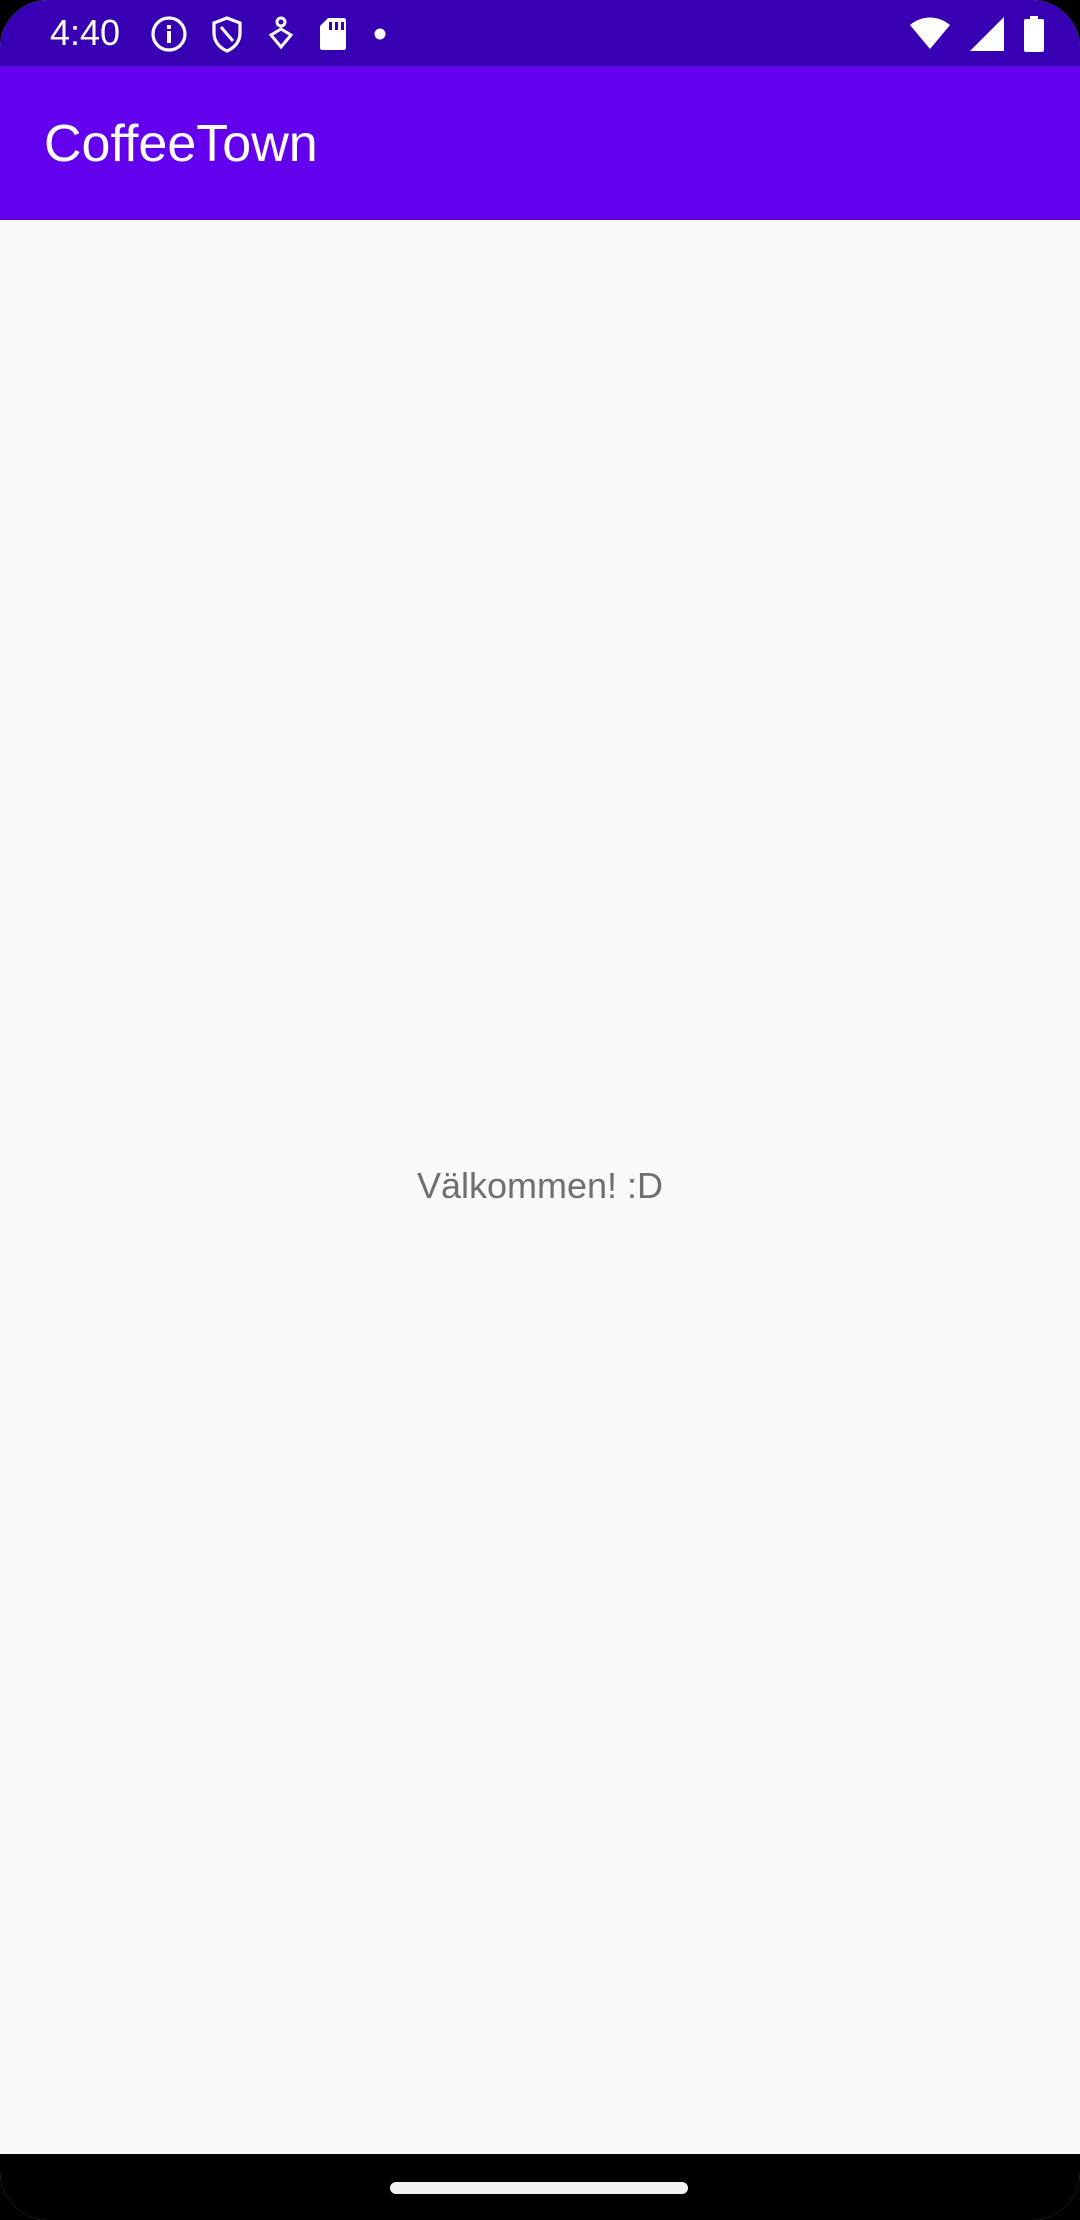 Image resolution: width=1080 pixels, height=2220 pixels. Describe the element at coordinates (930, 34) in the screenshot. I see `wifi-icon` at that location.